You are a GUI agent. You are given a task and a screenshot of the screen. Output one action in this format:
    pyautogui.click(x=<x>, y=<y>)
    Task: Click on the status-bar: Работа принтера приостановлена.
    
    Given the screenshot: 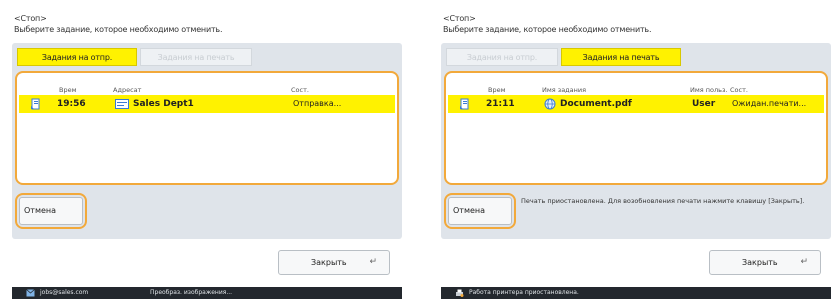 What is the action you would take?
    pyautogui.click(x=636, y=293)
    